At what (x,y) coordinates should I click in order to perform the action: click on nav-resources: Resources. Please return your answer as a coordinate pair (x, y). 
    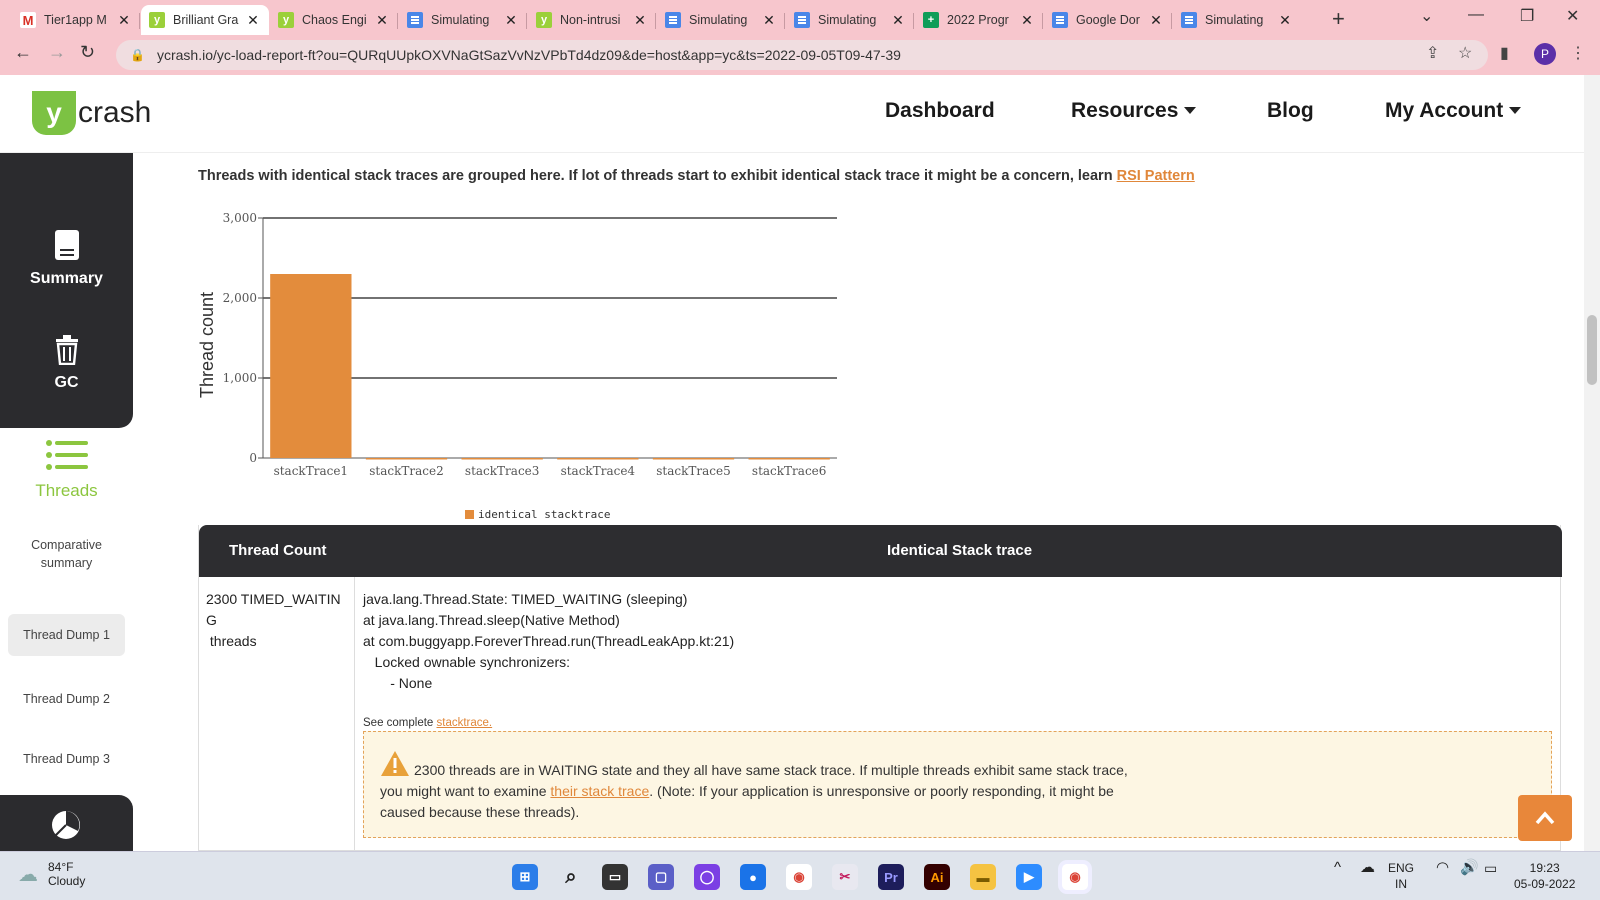
    Looking at the image, I should click on (1134, 111).